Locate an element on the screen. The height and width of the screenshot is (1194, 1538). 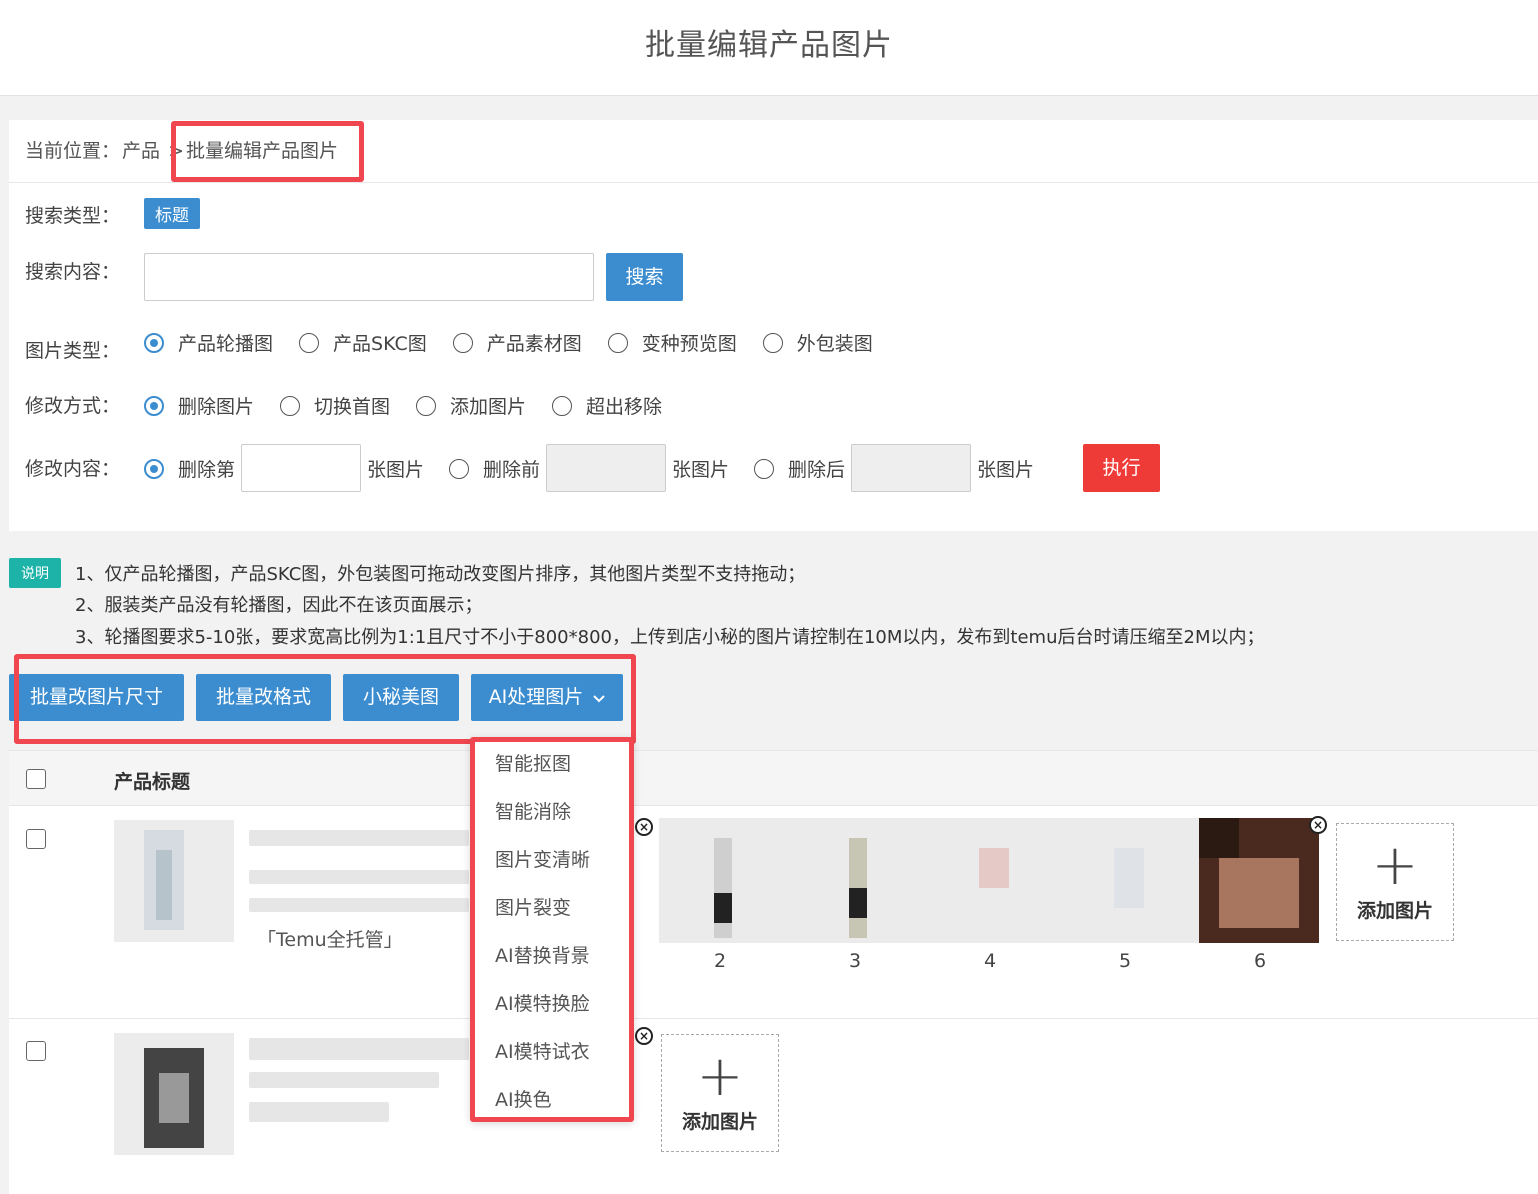
select-all-checkbox is located at coordinates (36, 779).